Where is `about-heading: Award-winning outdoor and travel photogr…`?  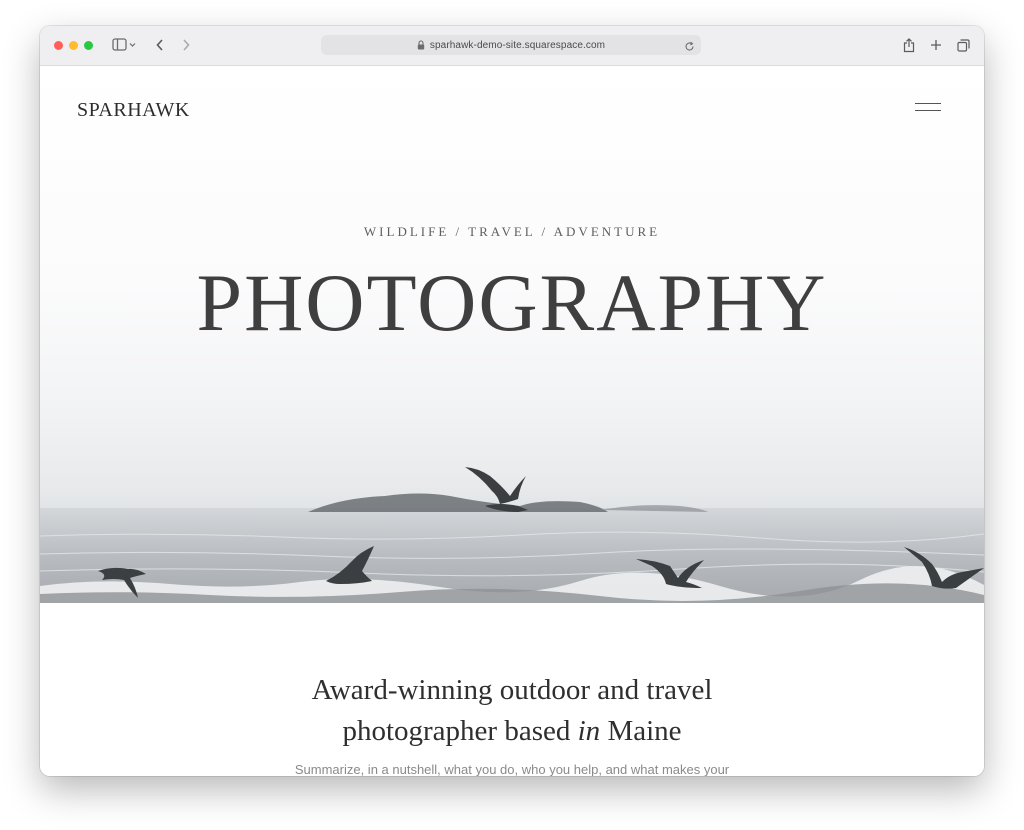 about-heading: Award-winning outdoor and travel photogr… is located at coordinates (512, 711).